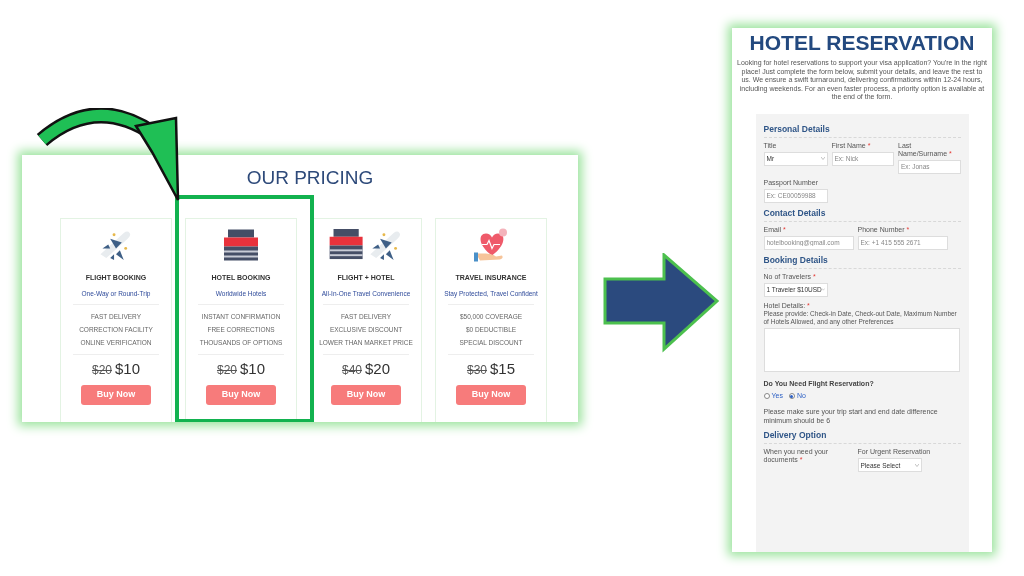 This screenshot has height=576, width=1024. Describe the element at coordinates (796, 259) in the screenshot. I see `section-heading: Booking Details` at that location.